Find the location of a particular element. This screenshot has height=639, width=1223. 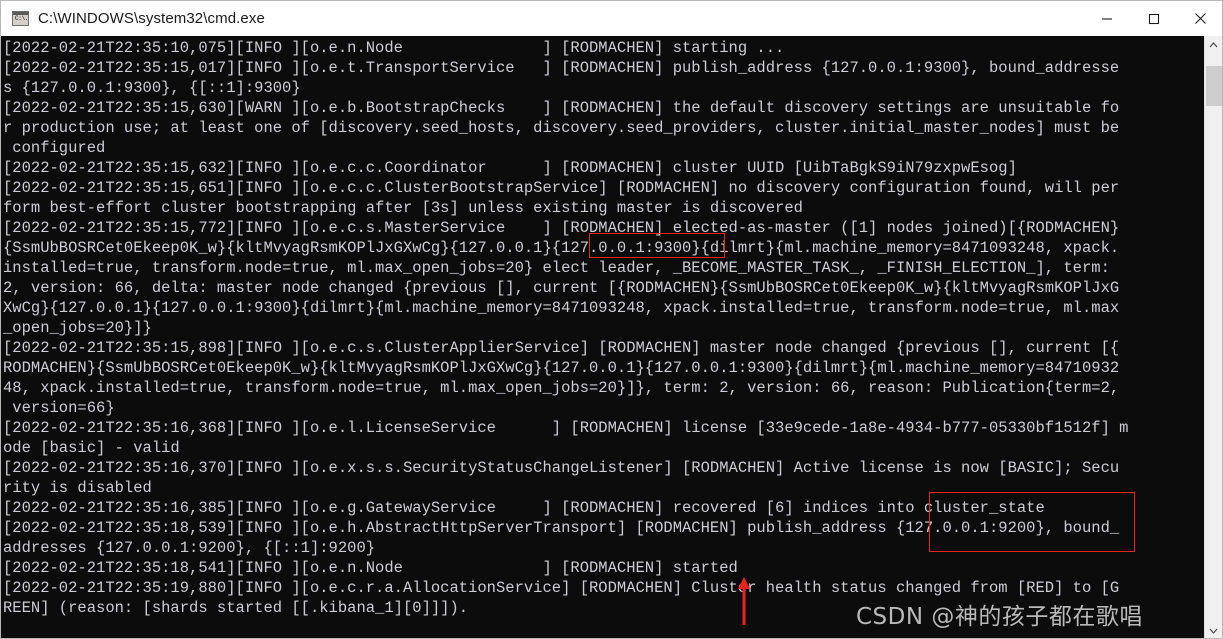

console-line: ode [basic] - valid is located at coordinates (91, 448).